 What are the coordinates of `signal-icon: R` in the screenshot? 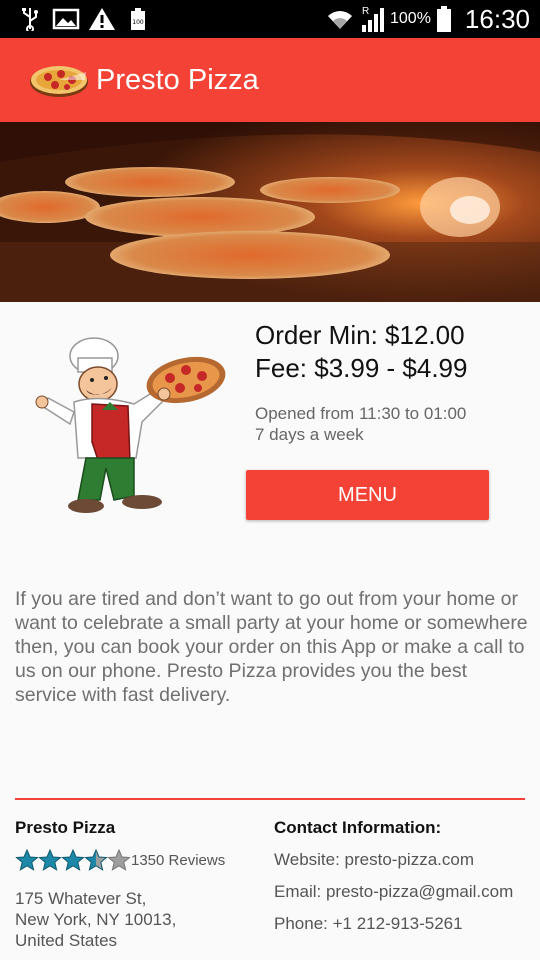 It's located at (373, 19).